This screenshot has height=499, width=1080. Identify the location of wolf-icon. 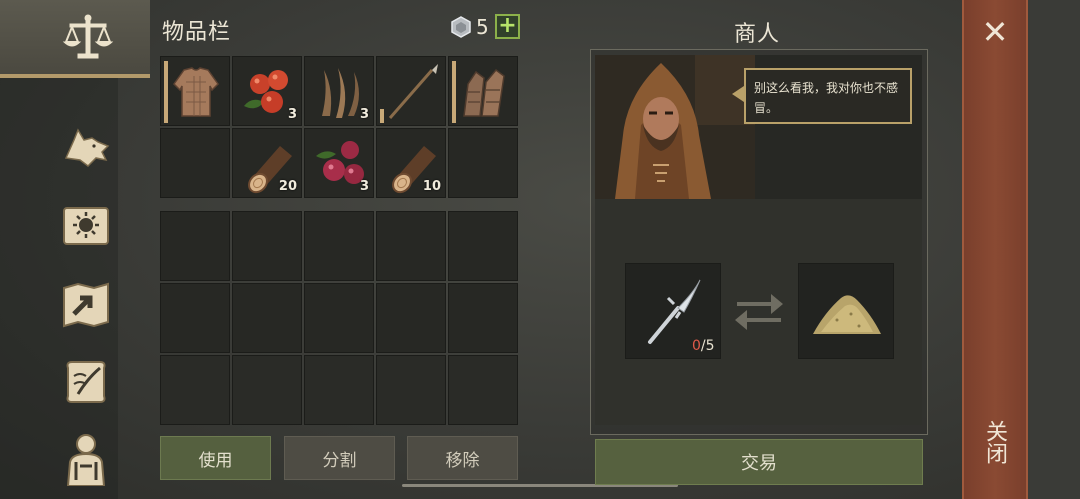
(87, 147).